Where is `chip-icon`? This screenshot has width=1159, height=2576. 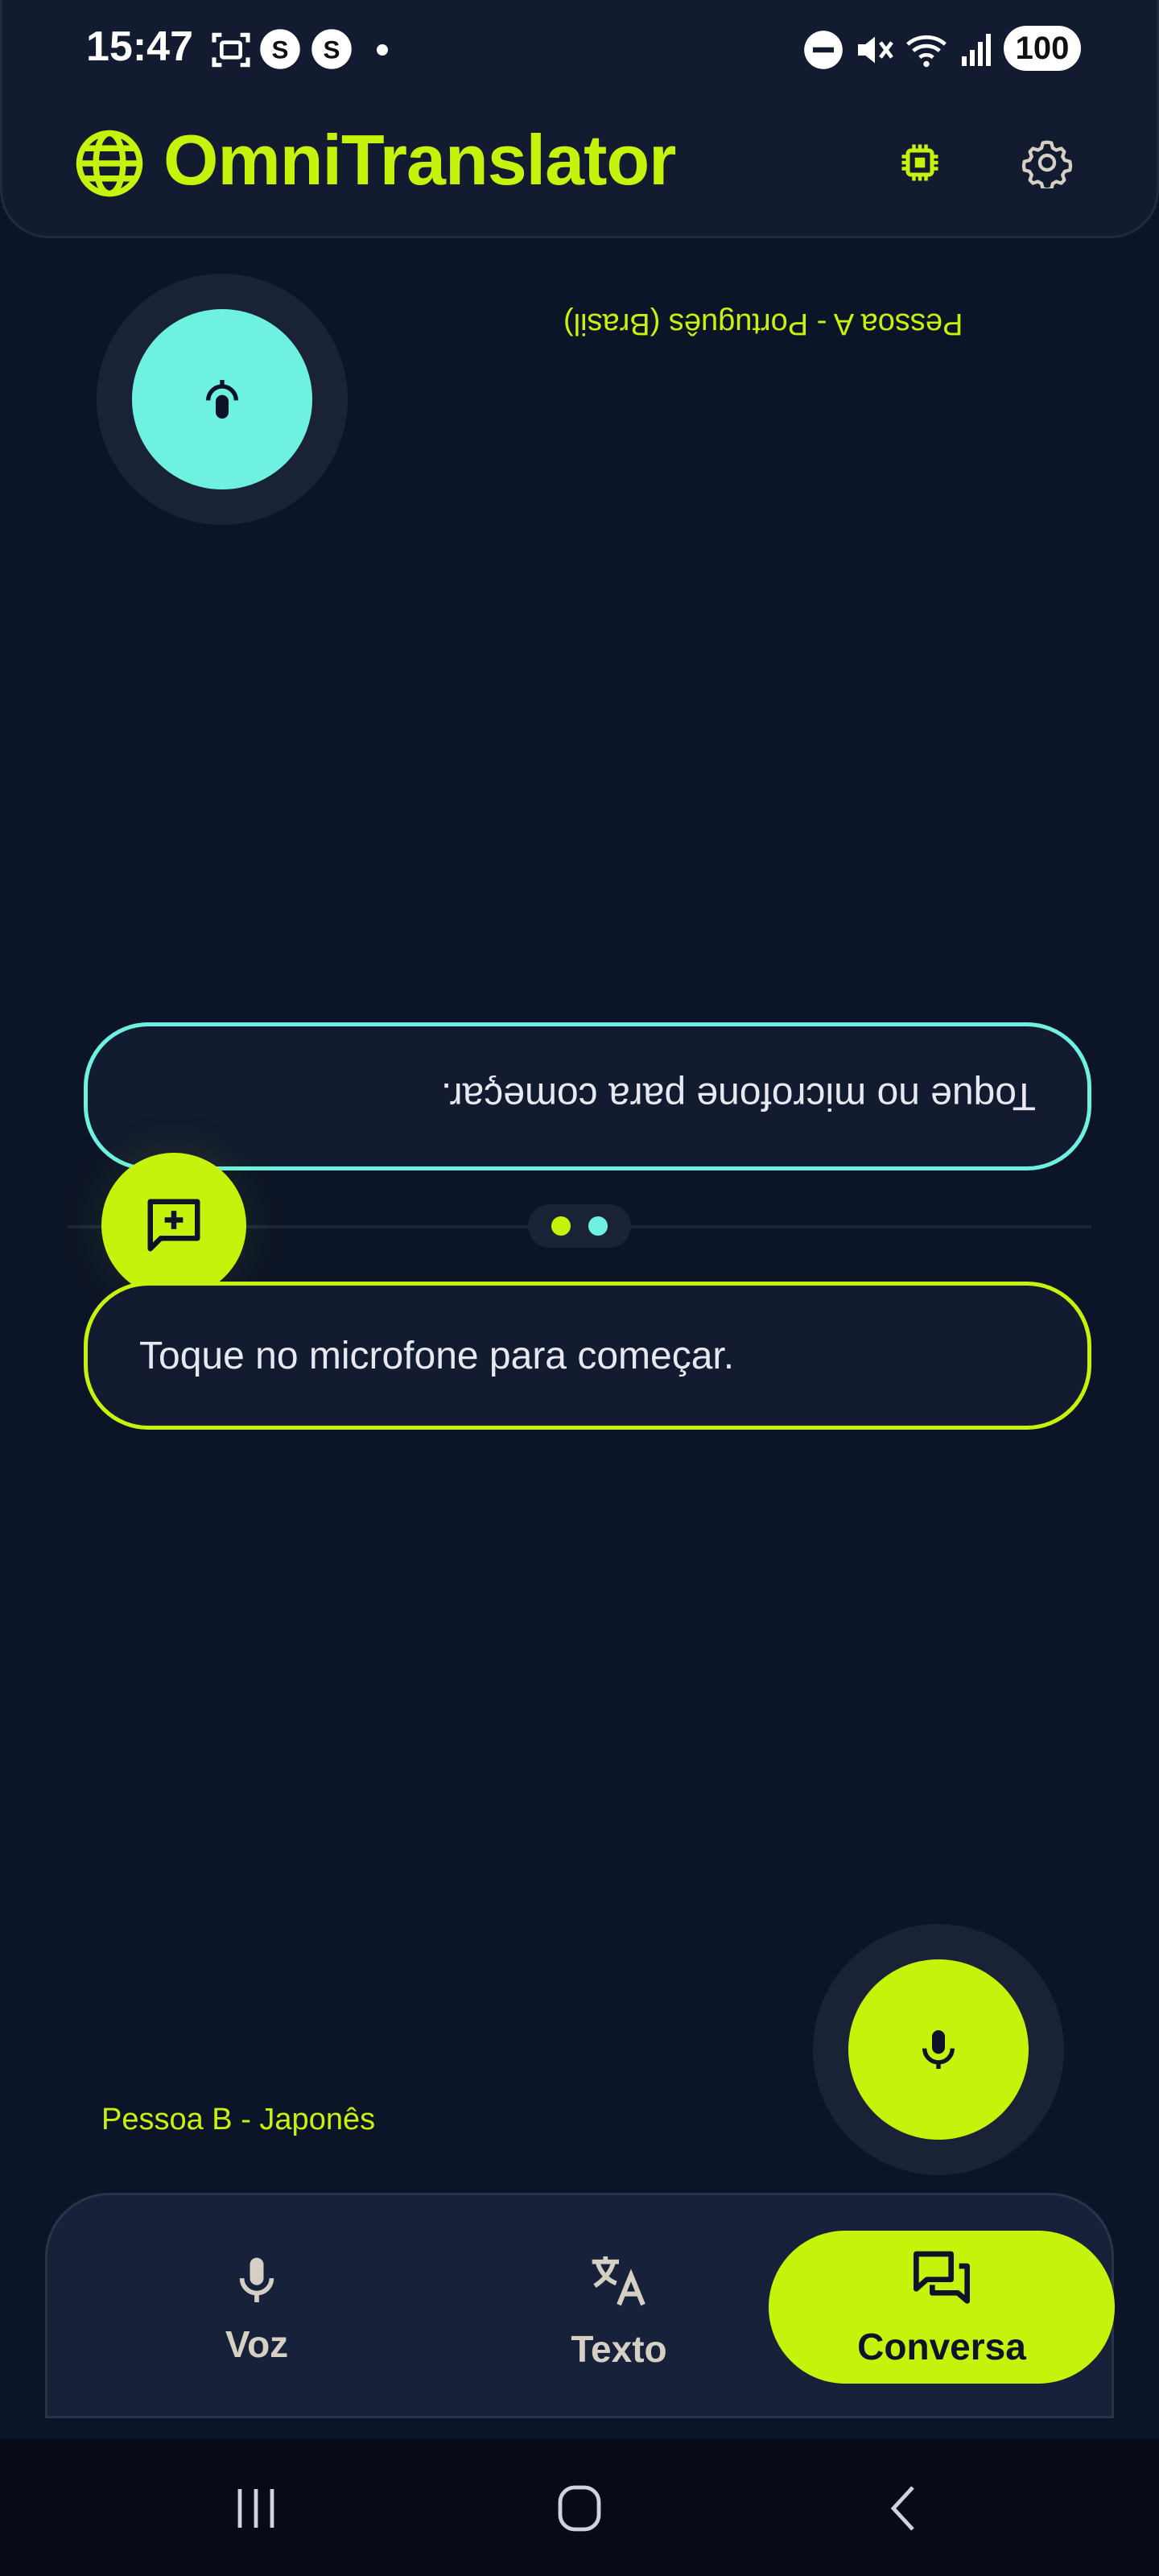 chip-icon is located at coordinates (920, 162).